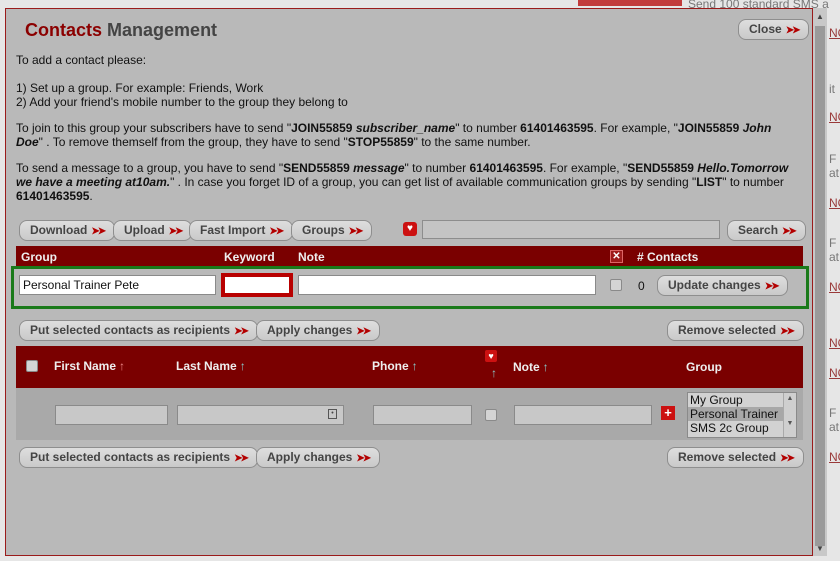 The height and width of the screenshot is (561, 840). I want to click on groups-button: Groups ➤➤, so click(332, 230).